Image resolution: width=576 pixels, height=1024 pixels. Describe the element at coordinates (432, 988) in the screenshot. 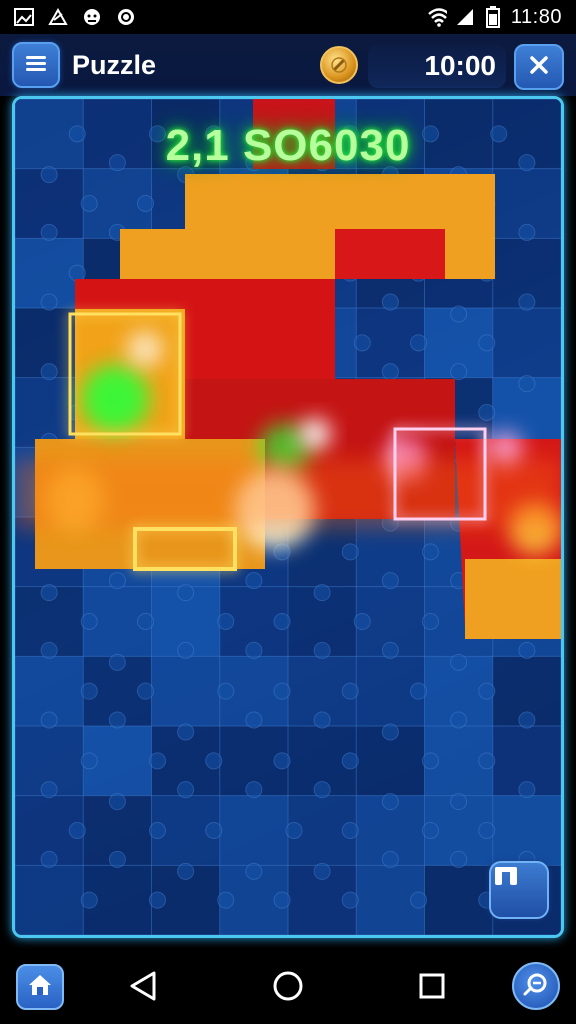

I see `recents-icon` at that location.